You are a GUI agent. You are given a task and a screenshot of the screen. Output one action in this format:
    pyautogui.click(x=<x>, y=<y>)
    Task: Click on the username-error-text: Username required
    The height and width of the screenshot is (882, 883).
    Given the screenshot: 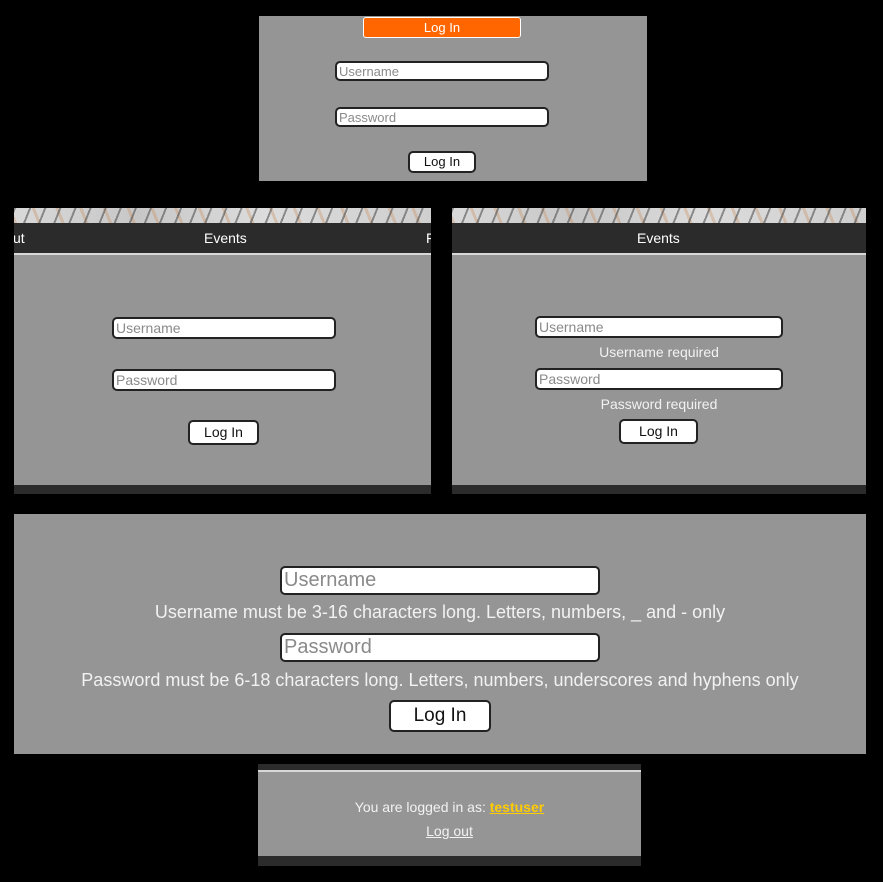 What is the action you would take?
    pyautogui.click(x=659, y=352)
    